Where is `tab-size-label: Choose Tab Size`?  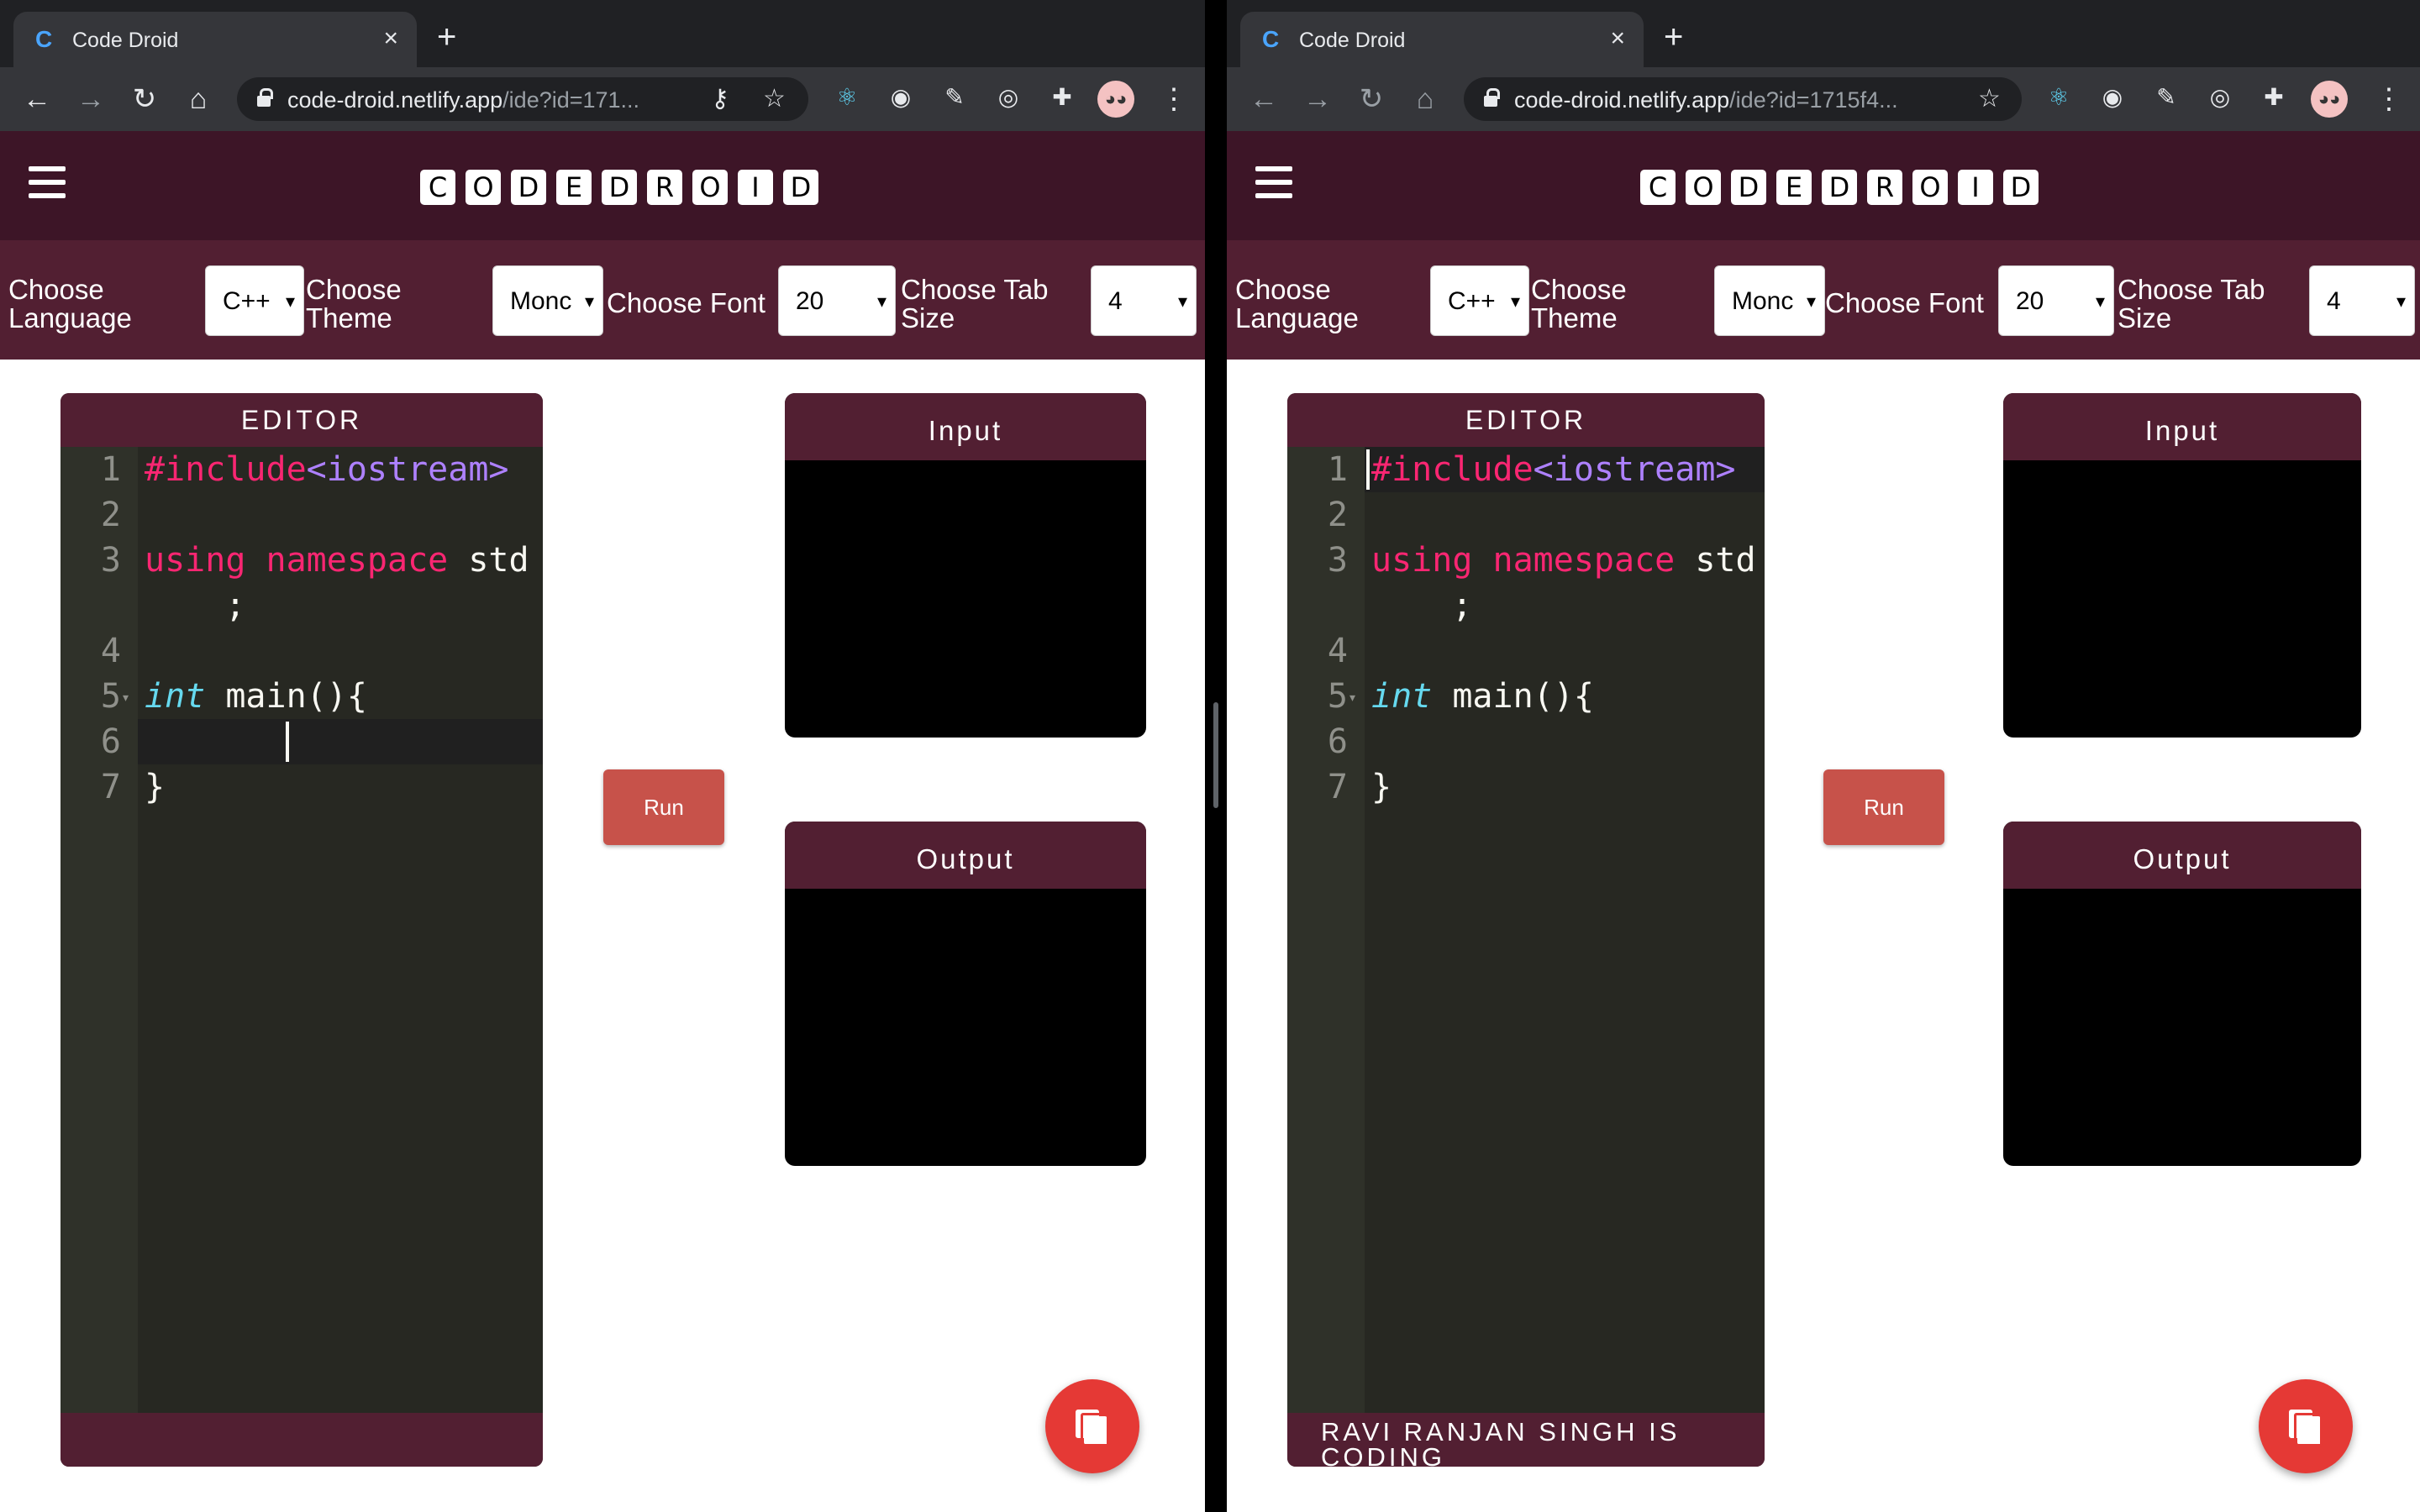
tab-size-label: Choose Tab Size is located at coordinates (975, 303).